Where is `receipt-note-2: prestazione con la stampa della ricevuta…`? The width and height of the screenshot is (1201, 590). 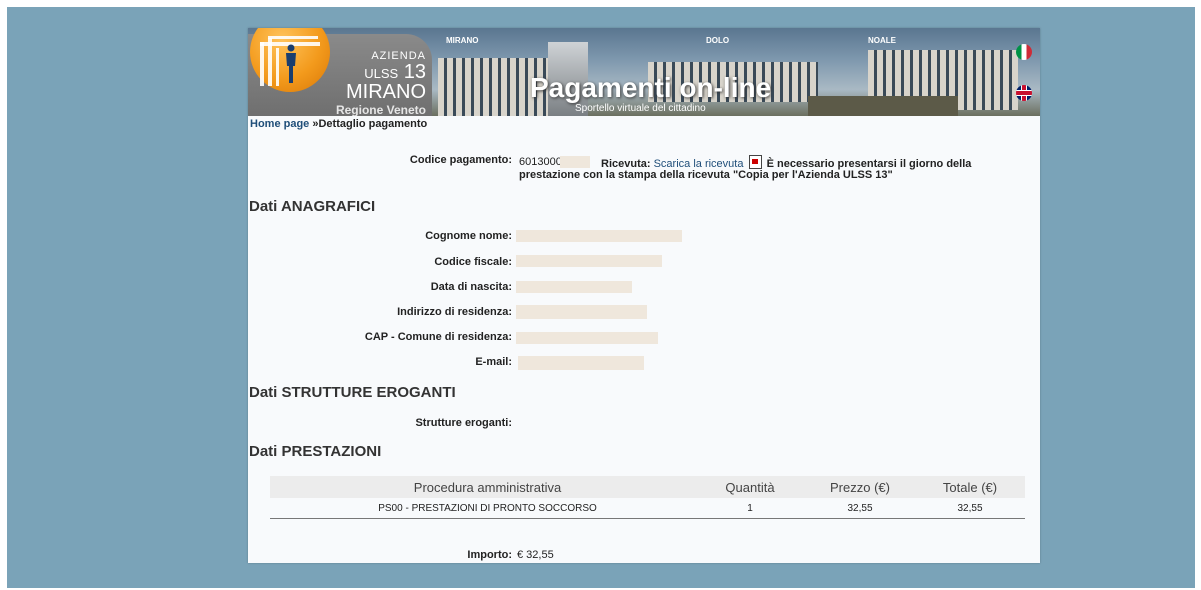 receipt-note-2: prestazione con la stampa della ricevuta… is located at coordinates (706, 175).